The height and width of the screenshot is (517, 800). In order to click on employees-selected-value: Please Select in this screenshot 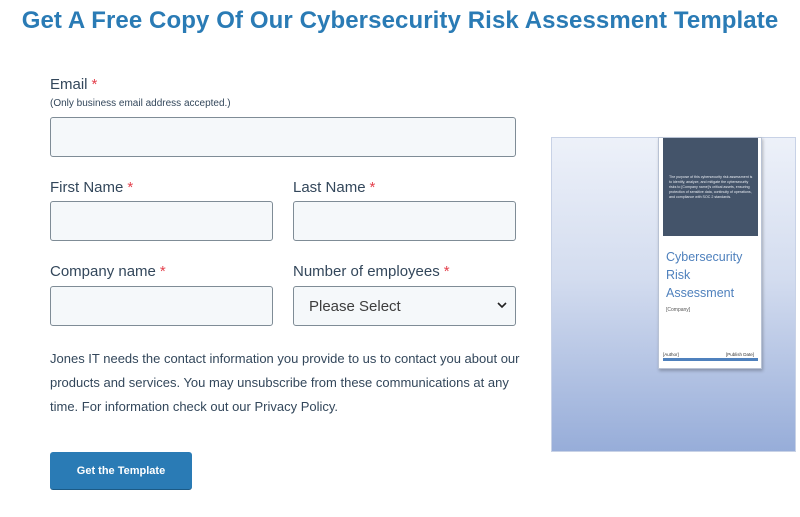, I will do `click(355, 306)`.